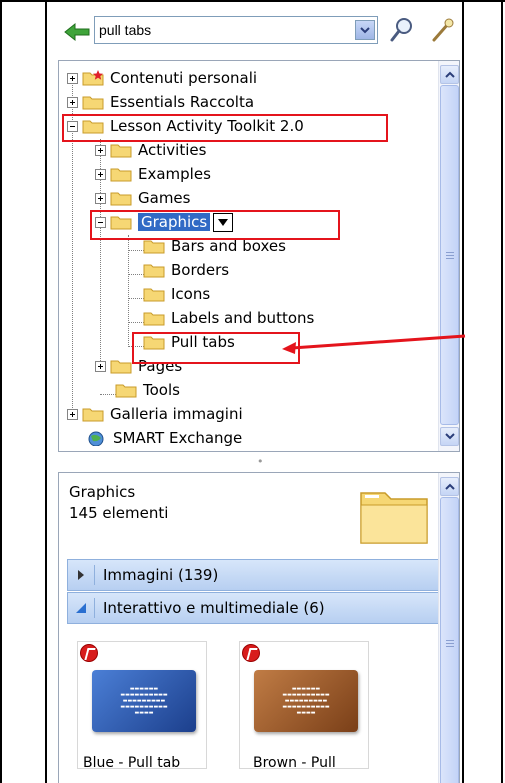 This screenshot has width=505, height=783. Describe the element at coordinates (253, 575) in the screenshot. I see `section-immagini: Immagini (139)` at that location.